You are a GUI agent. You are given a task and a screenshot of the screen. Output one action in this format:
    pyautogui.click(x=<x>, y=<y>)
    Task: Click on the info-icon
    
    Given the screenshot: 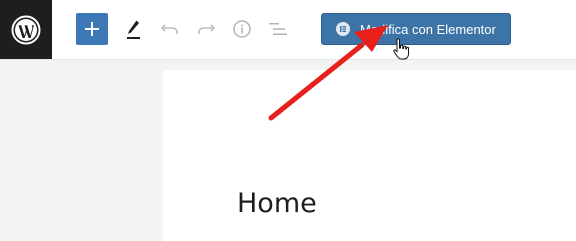 What is the action you would take?
    pyautogui.click(x=242, y=29)
    